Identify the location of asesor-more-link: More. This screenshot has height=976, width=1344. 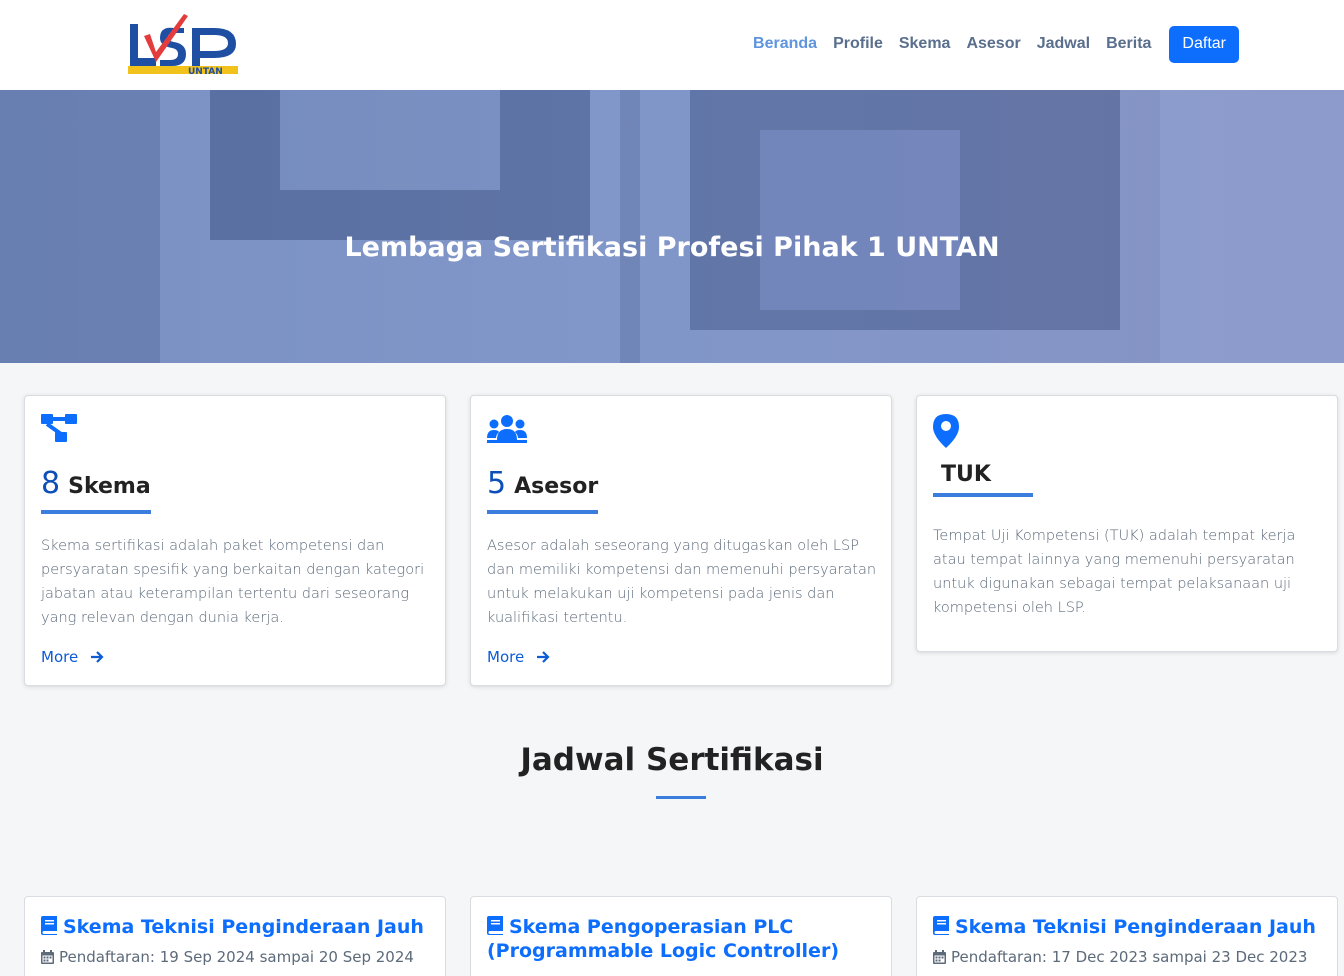
(518, 657).